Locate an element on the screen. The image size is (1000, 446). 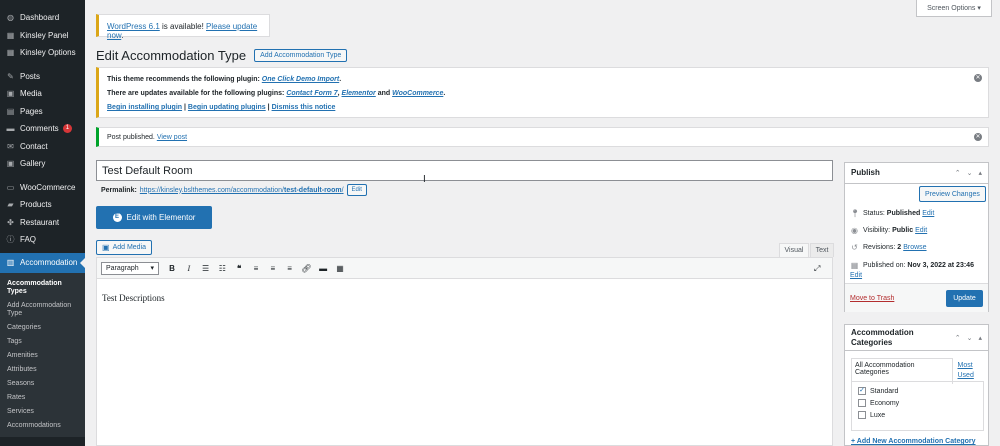
sidebar-item-accommodation: ▥ Accommodation is located at coordinates (42, 262).